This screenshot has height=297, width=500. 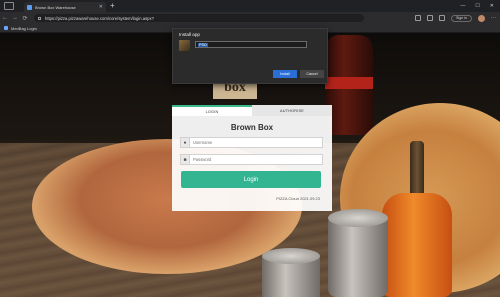 I want to click on bookmark-medbag-login: MedBag Login, so click(x=24, y=28).